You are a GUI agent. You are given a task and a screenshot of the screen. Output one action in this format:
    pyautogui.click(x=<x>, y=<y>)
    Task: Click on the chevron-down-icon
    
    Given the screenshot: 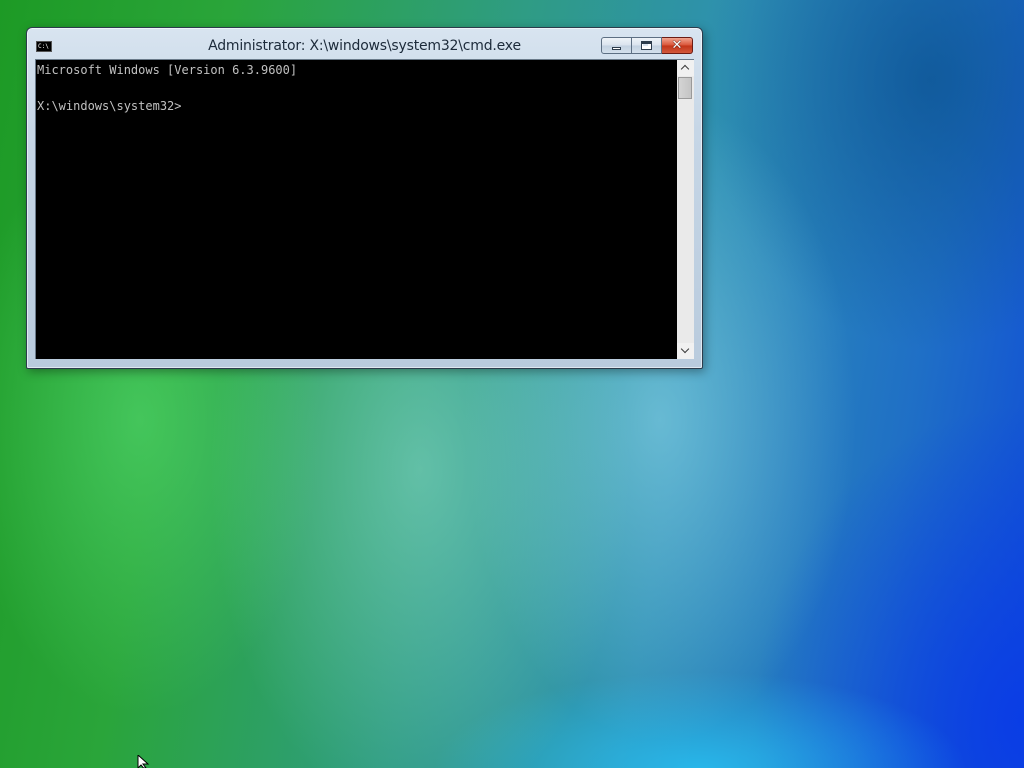 What is the action you would take?
    pyautogui.click(x=685, y=349)
    